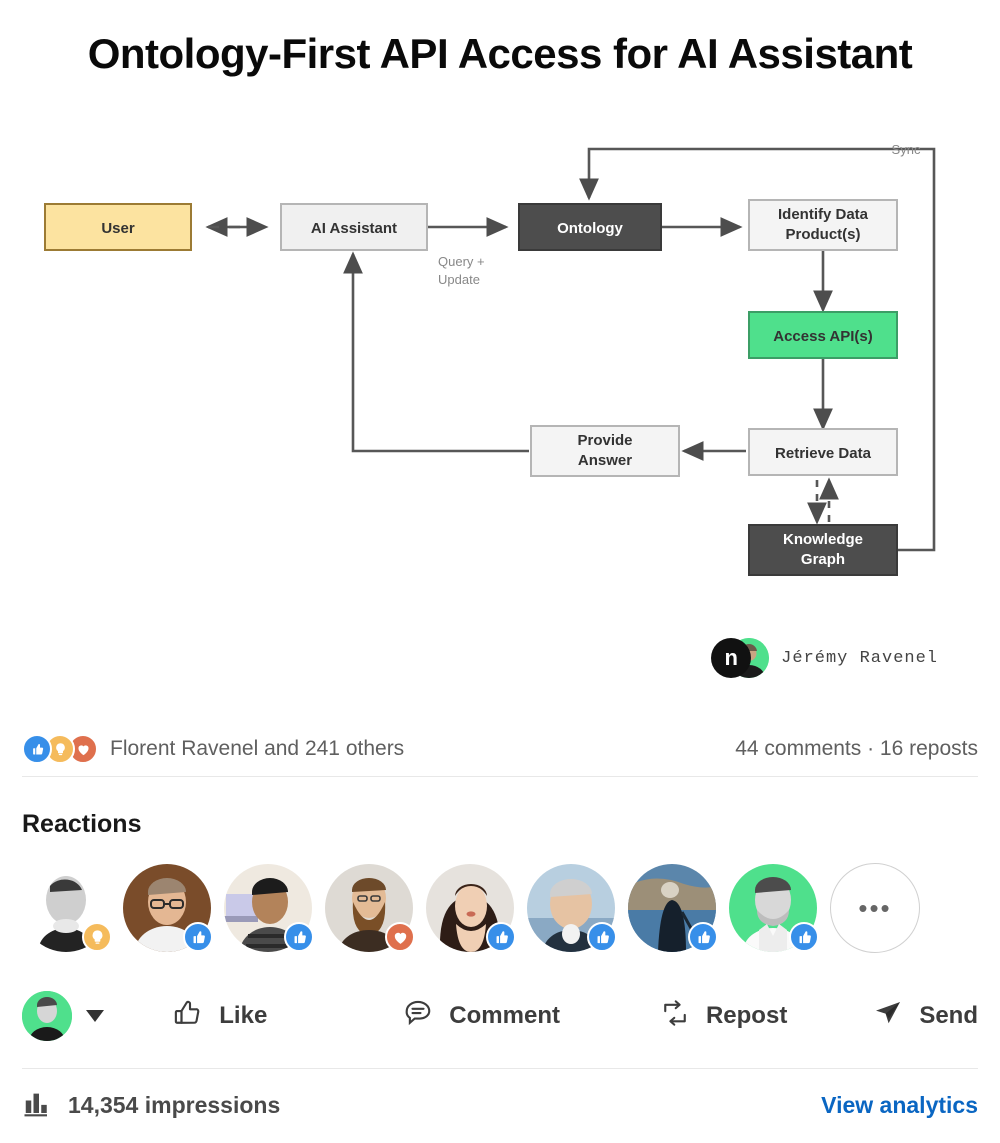  I want to click on diagram-node-identify-line1: Identify Data, so click(823, 214).